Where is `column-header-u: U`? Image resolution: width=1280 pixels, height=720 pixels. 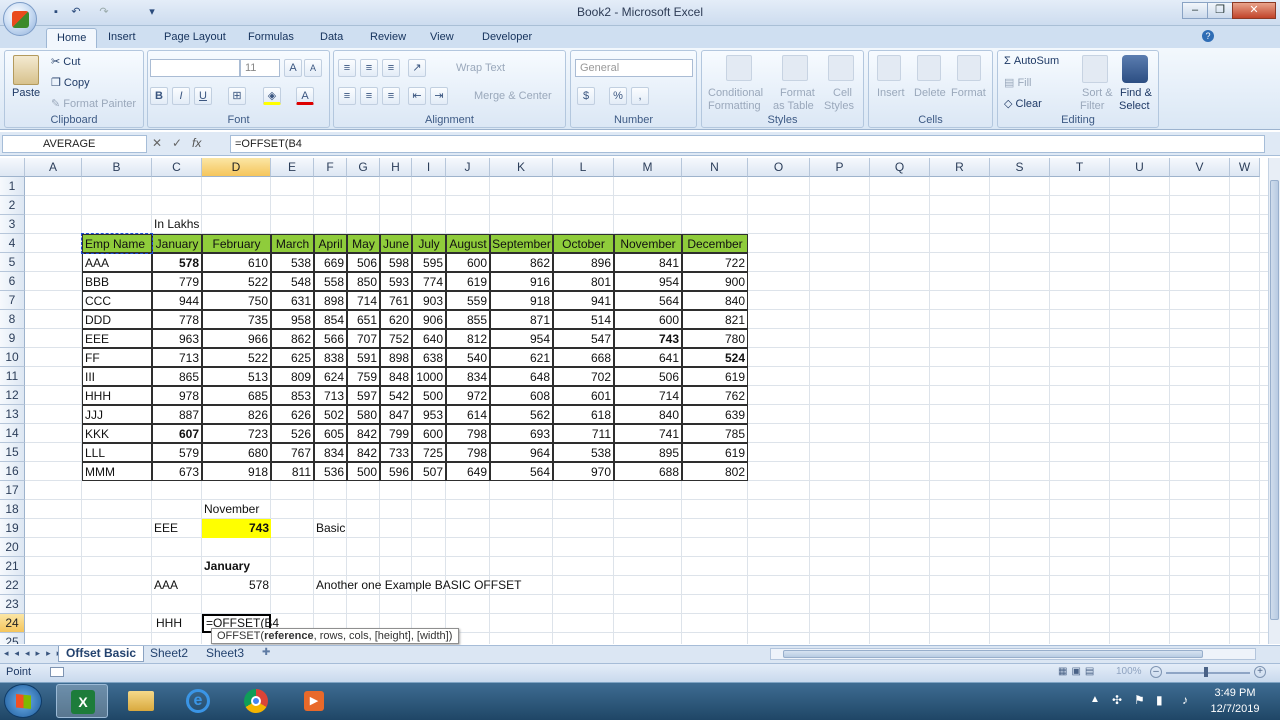
column-header-u: U is located at coordinates (1140, 167).